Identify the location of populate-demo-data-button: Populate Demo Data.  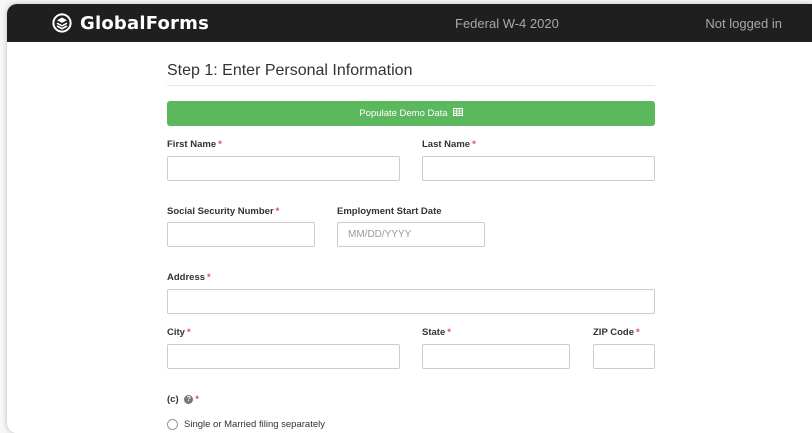
(411, 113).